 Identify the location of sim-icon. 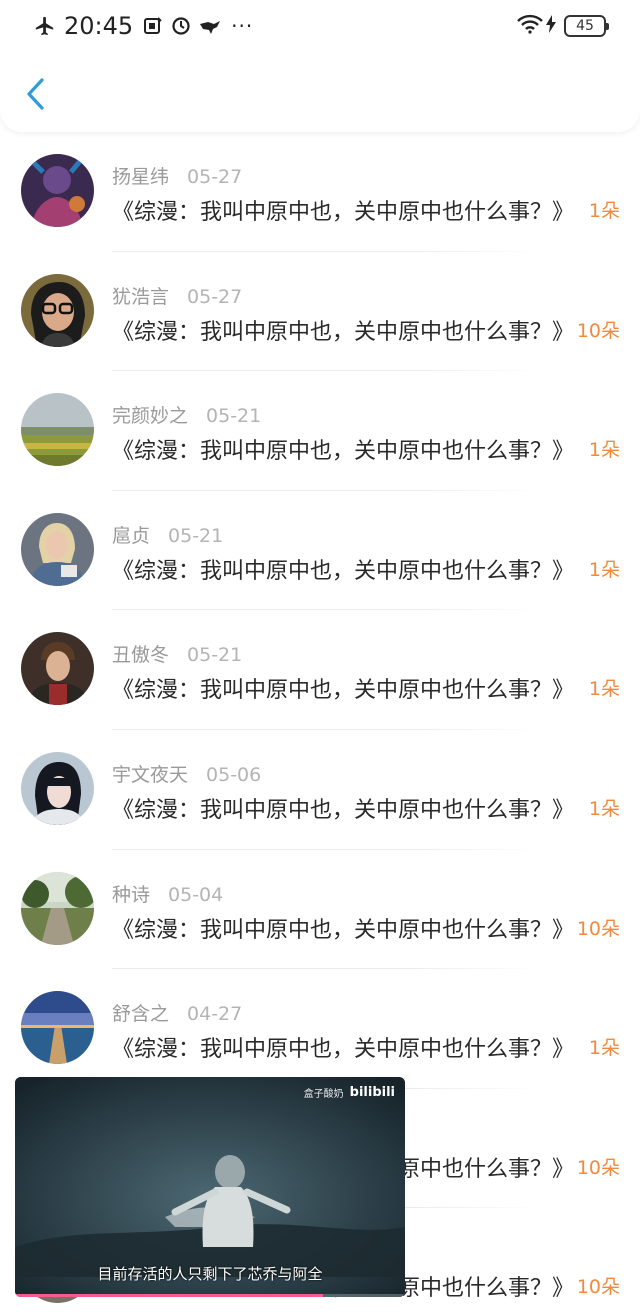
(153, 26).